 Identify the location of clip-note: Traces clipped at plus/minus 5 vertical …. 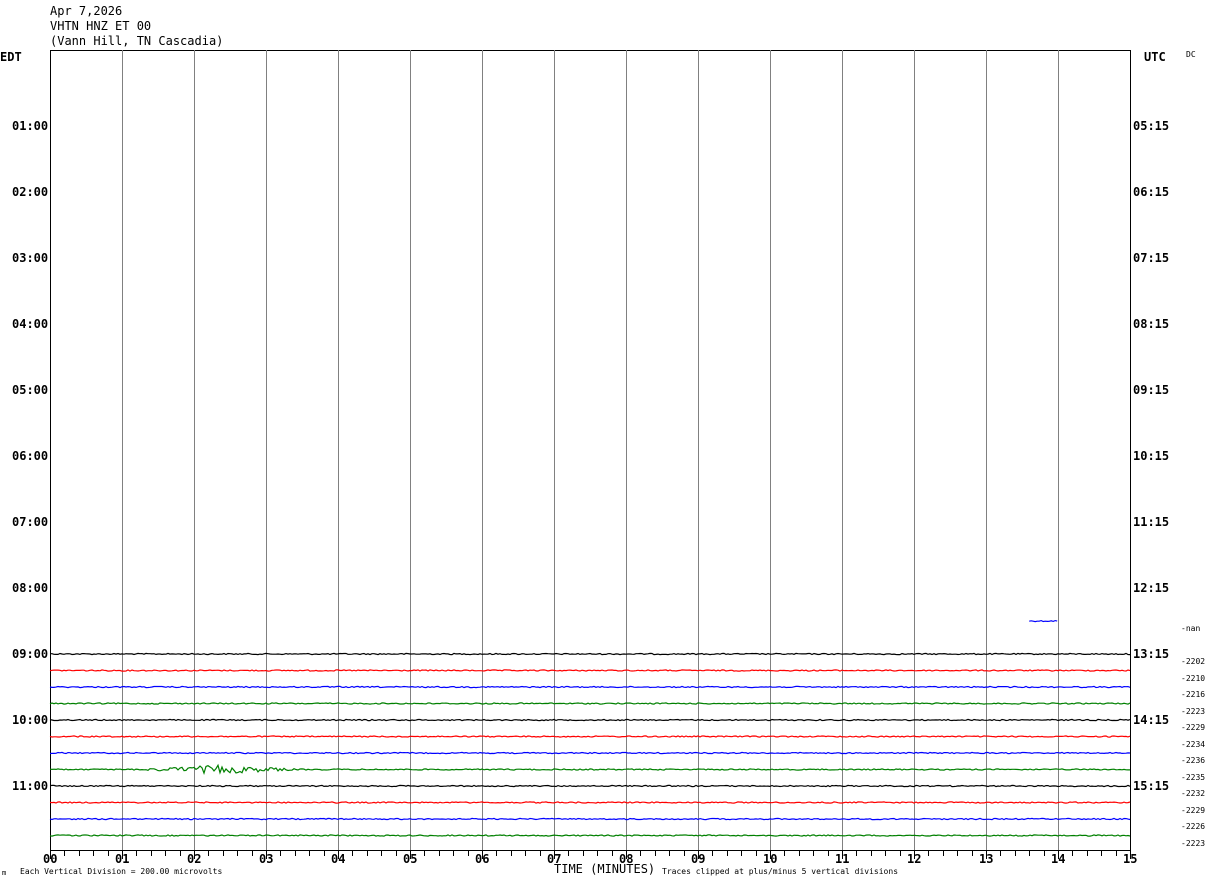
(780, 871).